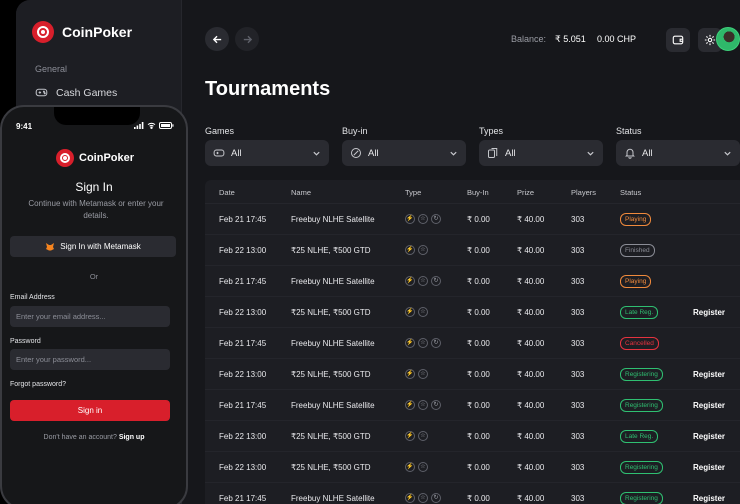 The height and width of the screenshot is (504, 740). Describe the element at coordinates (590, 153) in the screenshot. I see `chevron-down-icon` at that location.